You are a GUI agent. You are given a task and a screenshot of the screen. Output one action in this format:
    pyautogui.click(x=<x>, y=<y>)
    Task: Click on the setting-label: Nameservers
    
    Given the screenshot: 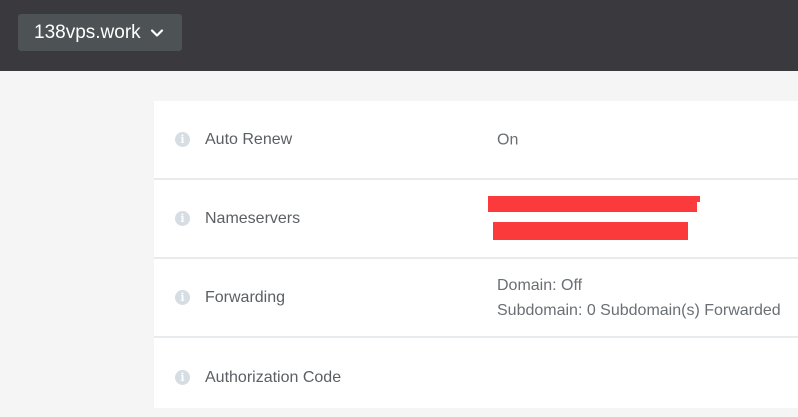 What is the action you would take?
    pyautogui.click(x=253, y=218)
    